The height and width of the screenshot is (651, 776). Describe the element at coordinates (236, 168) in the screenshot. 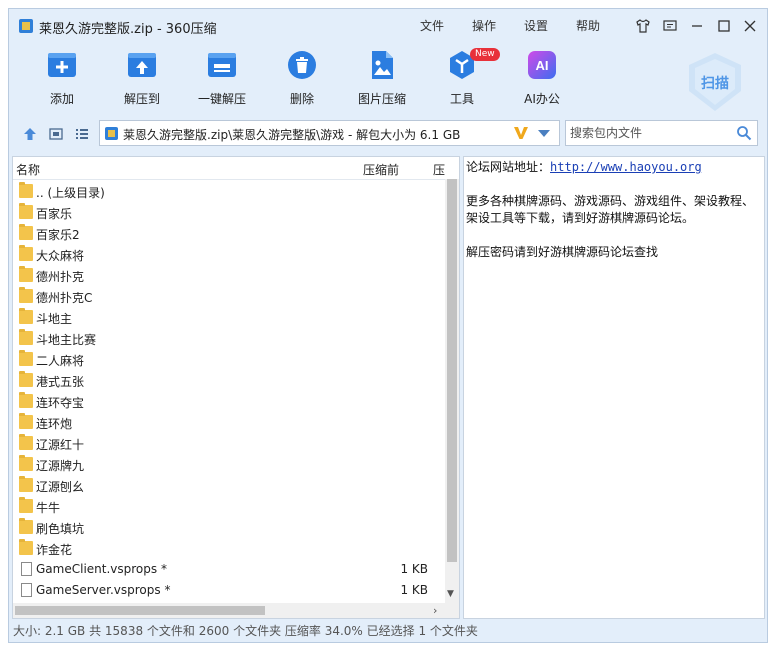

I see `column-header: 名称 压缩前 压` at that location.